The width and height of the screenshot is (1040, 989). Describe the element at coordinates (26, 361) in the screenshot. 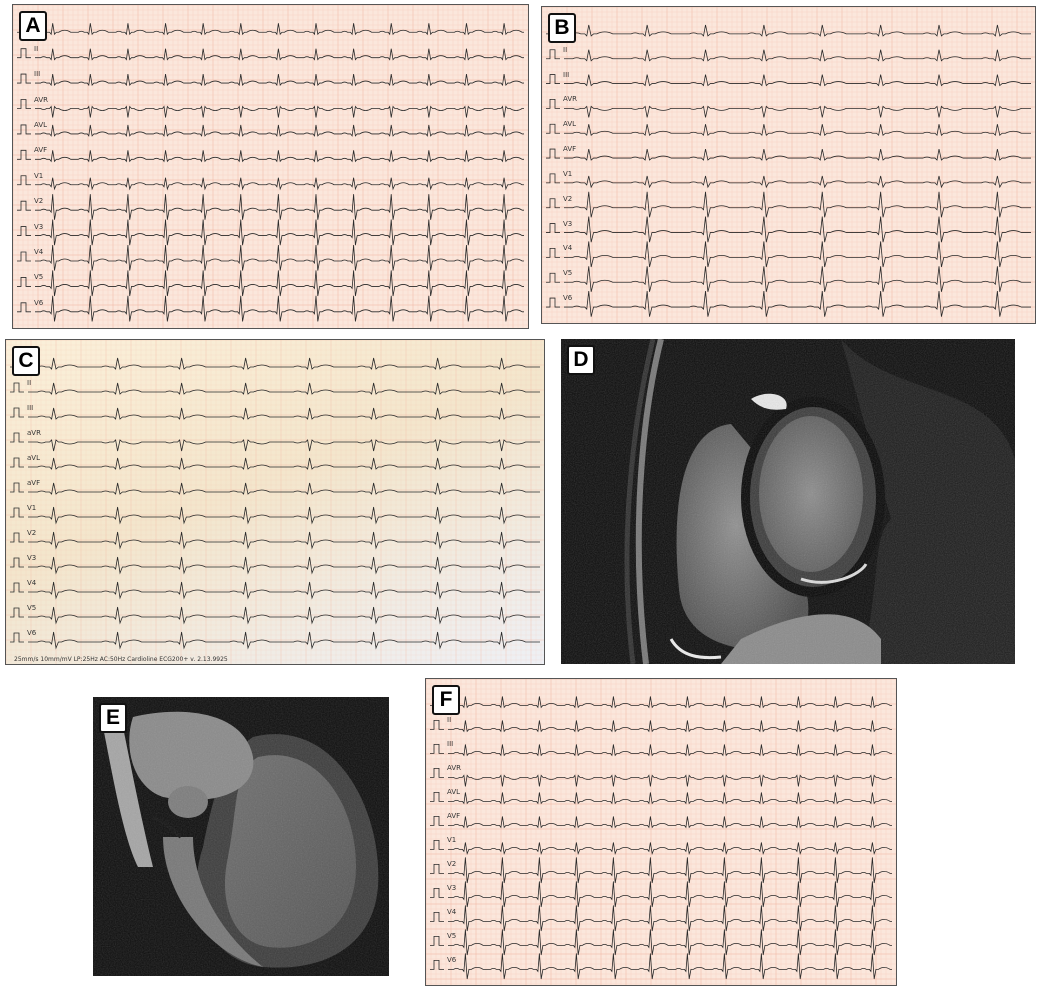

I see `panel-label-c: C` at that location.